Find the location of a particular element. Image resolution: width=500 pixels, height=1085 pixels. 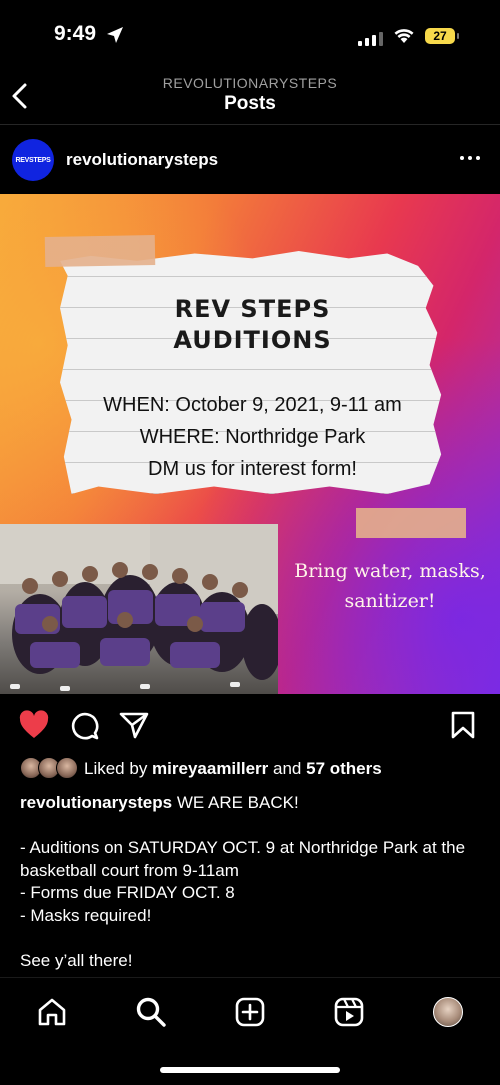

nav-profile is located at coordinates (448, 1012).